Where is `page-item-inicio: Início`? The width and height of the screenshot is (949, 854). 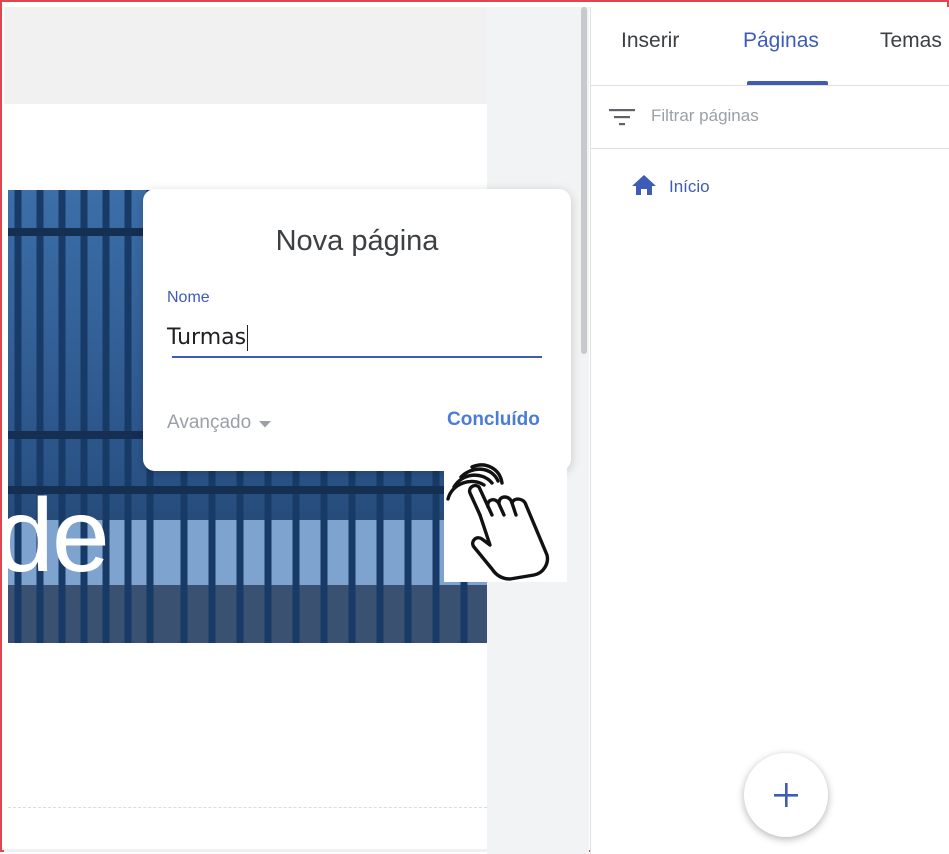 page-item-inicio: Início is located at coordinates (670, 187).